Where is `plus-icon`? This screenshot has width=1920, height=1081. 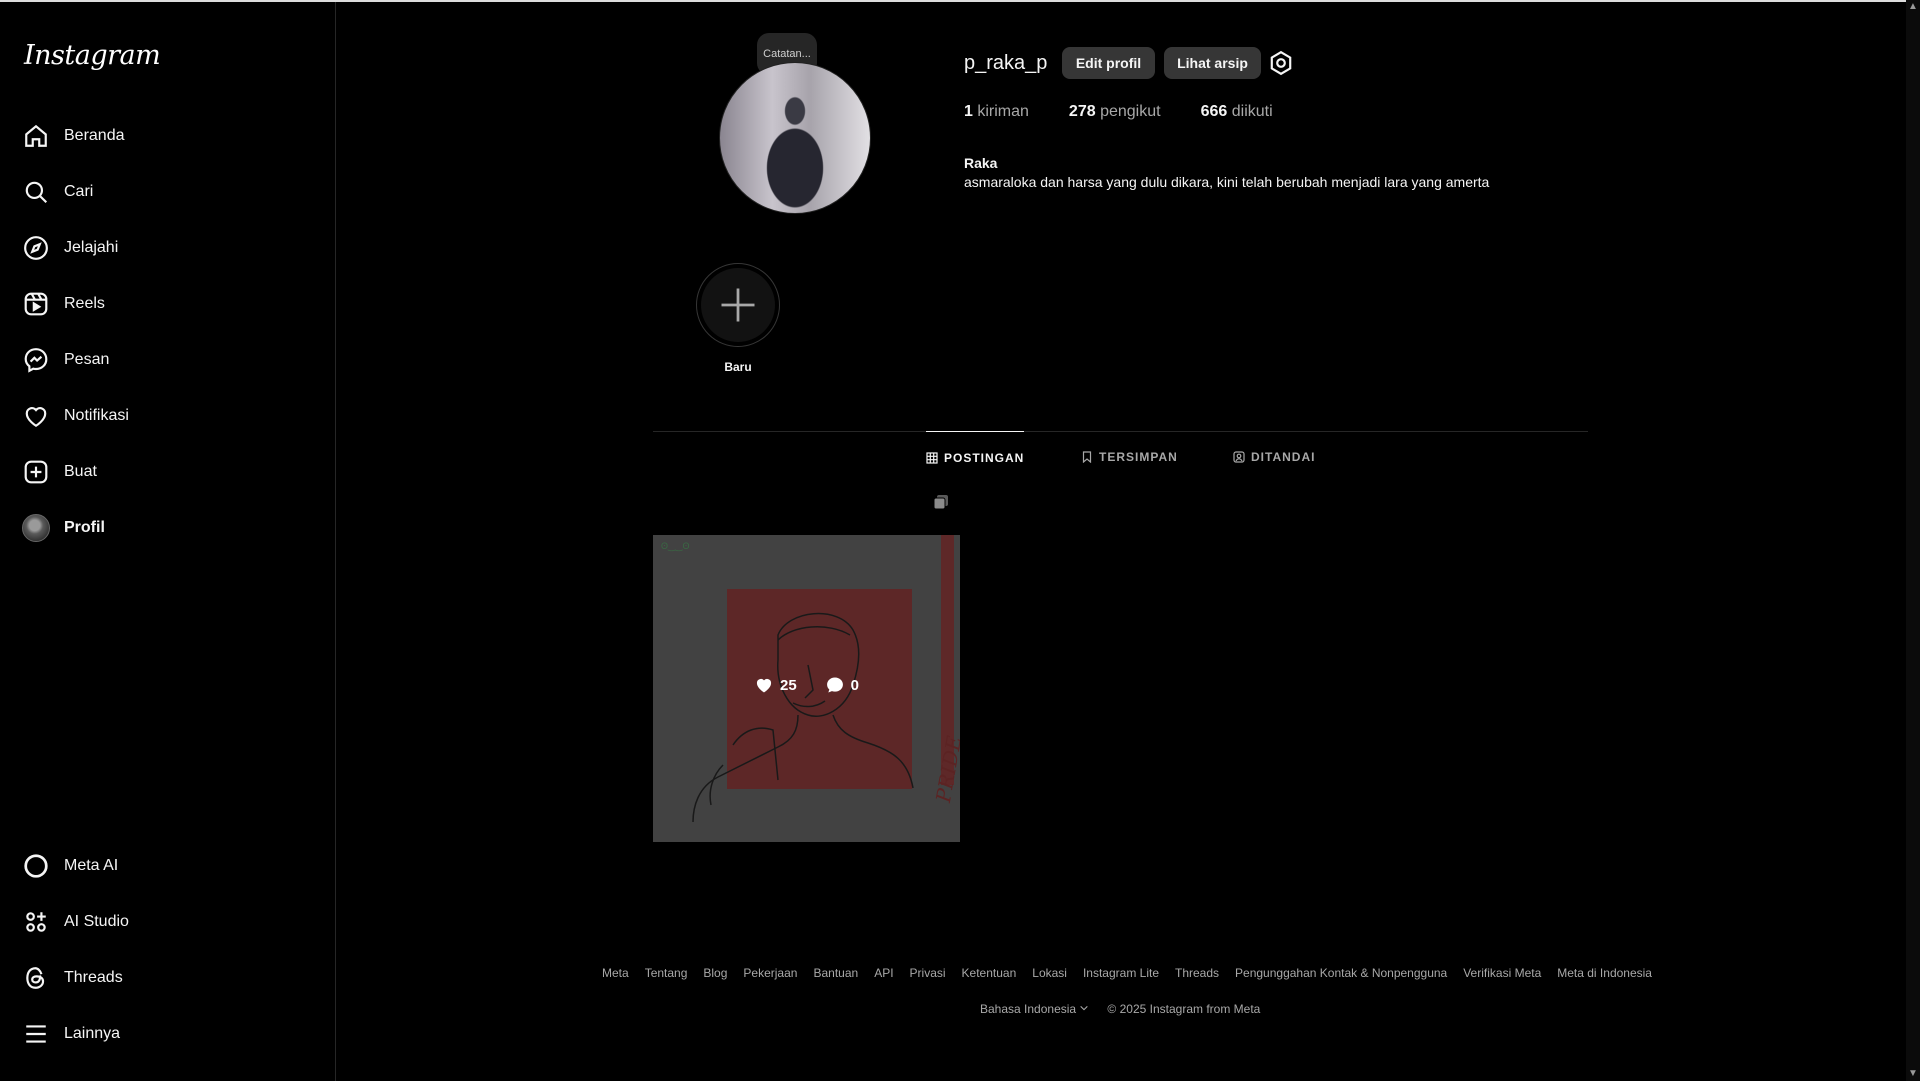
plus-icon is located at coordinates (738, 305).